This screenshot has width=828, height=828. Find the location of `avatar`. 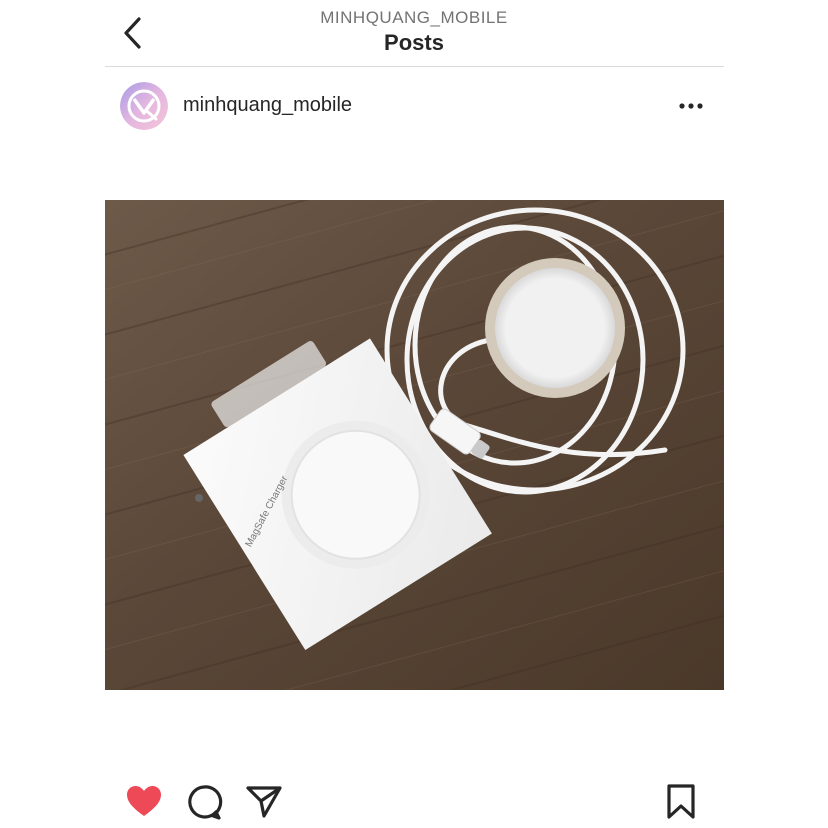

avatar is located at coordinates (144, 106).